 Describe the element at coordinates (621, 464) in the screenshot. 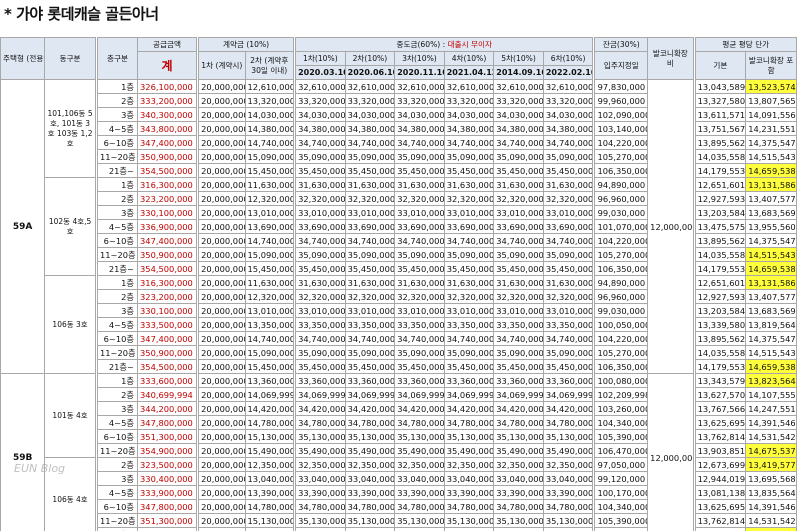

I see `balance-cell: 97,050,000` at that location.